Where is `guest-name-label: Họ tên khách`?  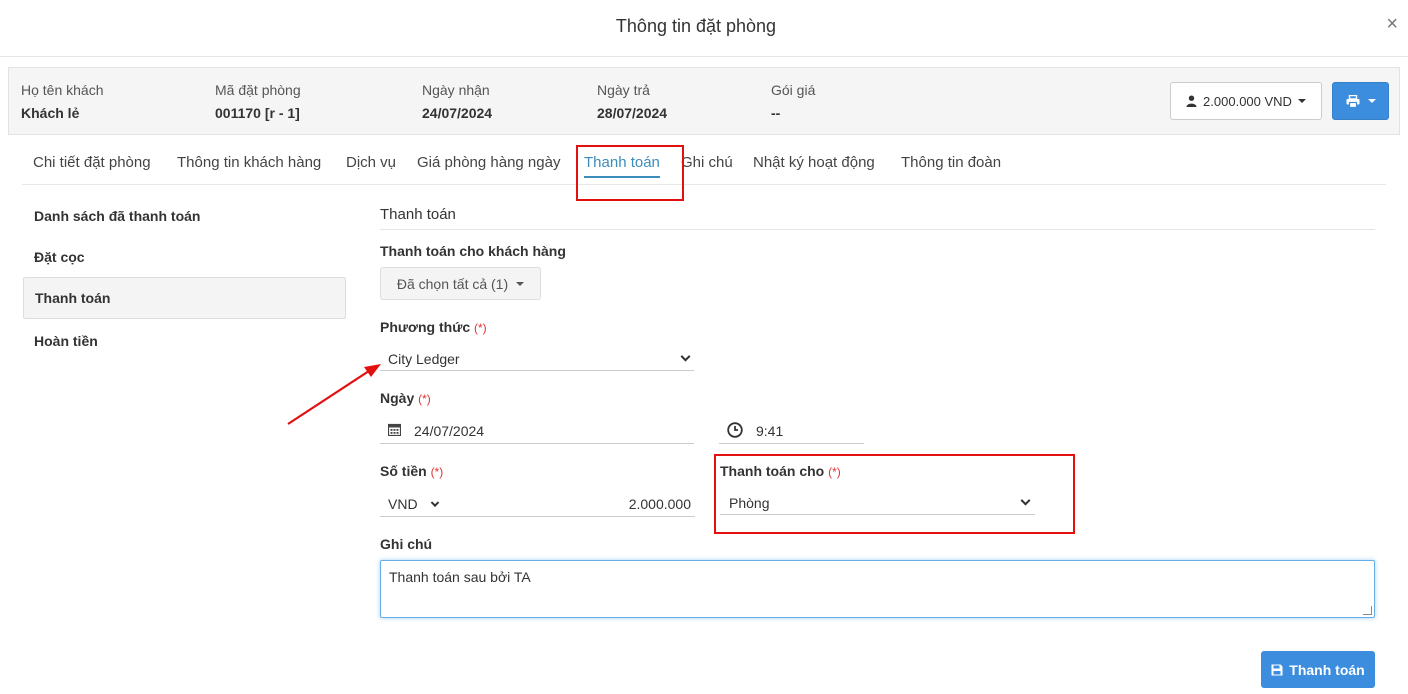 guest-name-label: Họ tên khách is located at coordinates (62, 90).